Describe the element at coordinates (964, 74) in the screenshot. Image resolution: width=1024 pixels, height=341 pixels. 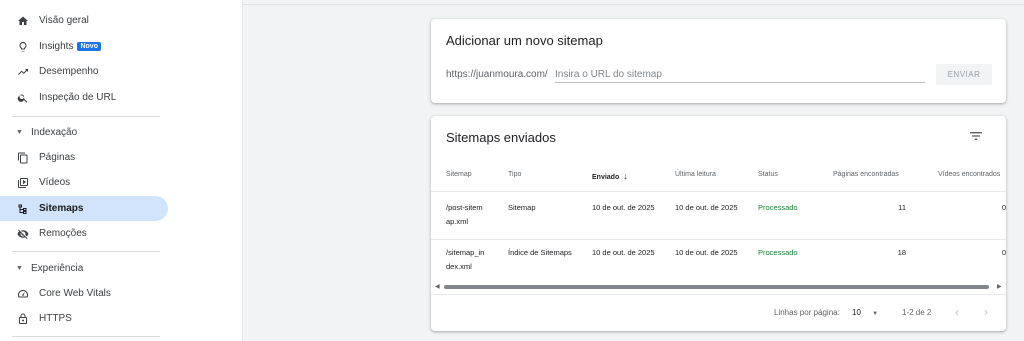
I see `submit-button: ENVIAR` at that location.